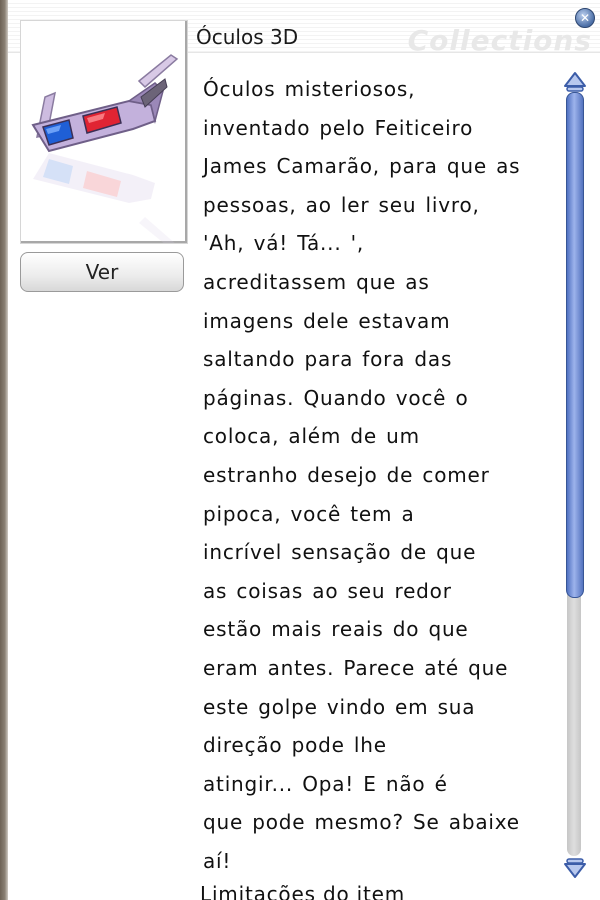 The height and width of the screenshot is (900, 600). I want to click on description-line: James Camarão, para que as, so click(362, 166).